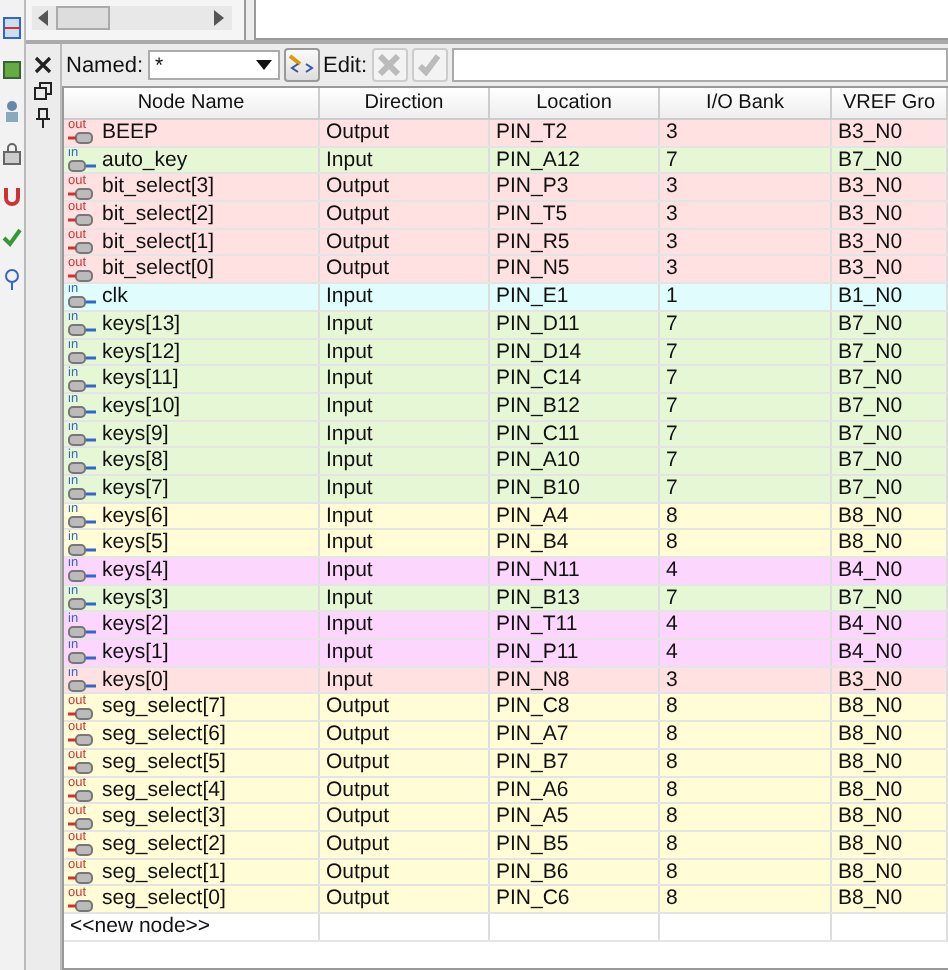 The height and width of the screenshot is (970, 948). What do you see at coordinates (135, 680) in the screenshot?
I see `node-name: keys[0]` at bounding box center [135, 680].